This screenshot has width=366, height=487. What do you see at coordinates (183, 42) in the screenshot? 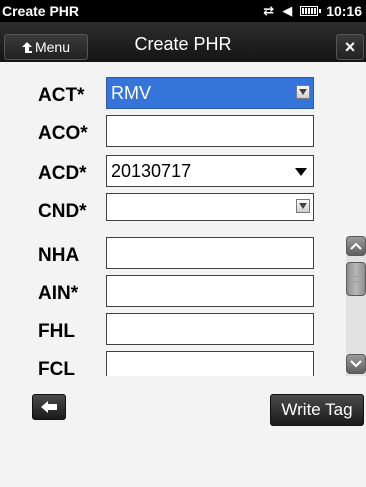
I see `header-bar: Create PHR Menu ×` at bounding box center [183, 42].